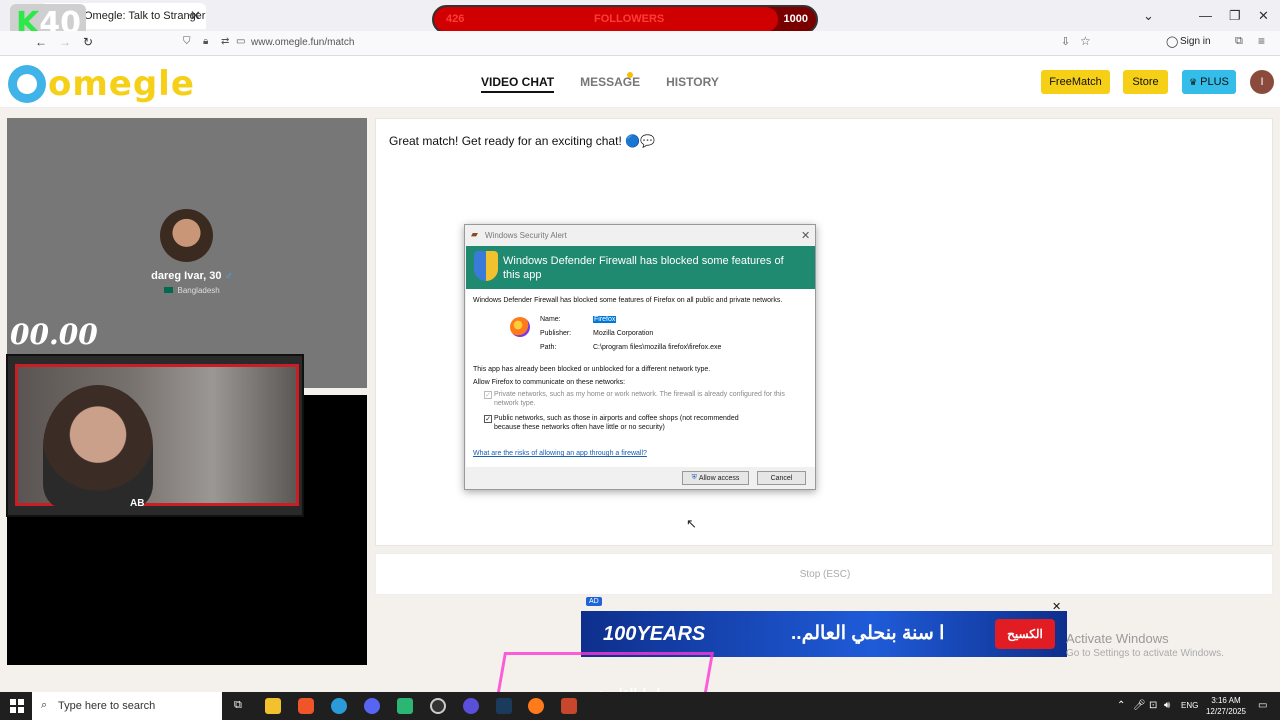 The width and height of the screenshot is (1280, 720). Describe the element at coordinates (1226, 706) in the screenshot. I see `clock: 3:16 AM 12/27/2025` at that location.